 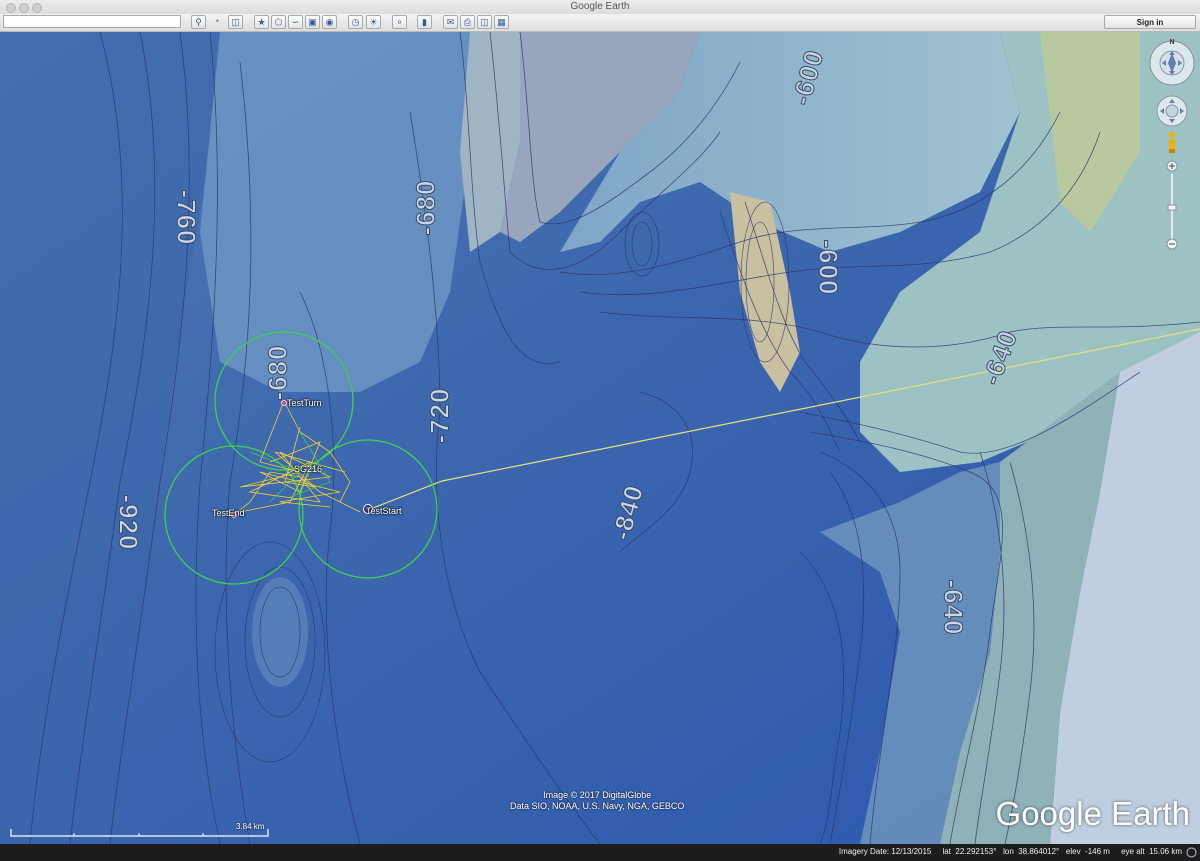 What do you see at coordinates (600, 23) in the screenshot?
I see `toolbar: ⚲ • ◫ ★ ⬠ ∽ ▣ ◉ ◷ ☀ ⚬ ▮ ✉ ⎙ ◫ ▦ Sign in` at bounding box center [600, 23].